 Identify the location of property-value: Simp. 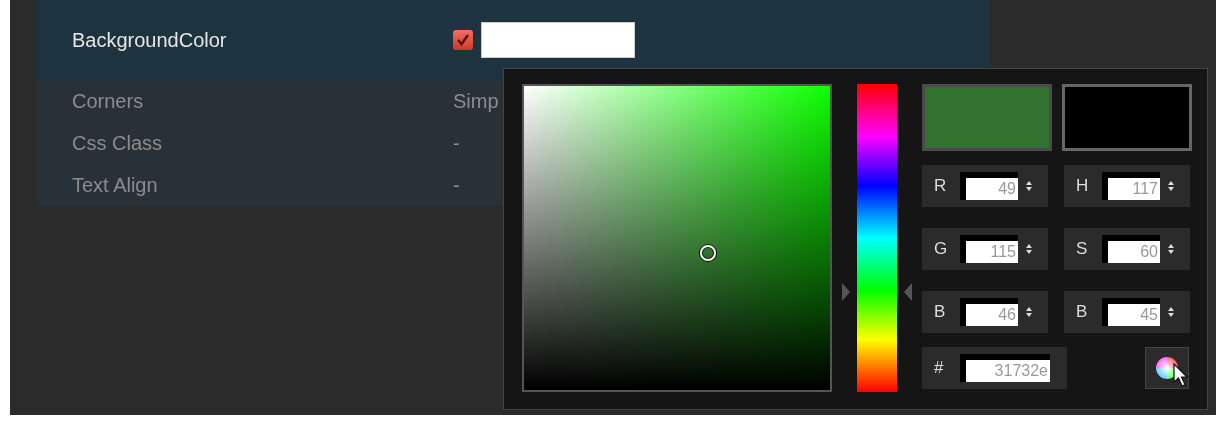
(476, 101).